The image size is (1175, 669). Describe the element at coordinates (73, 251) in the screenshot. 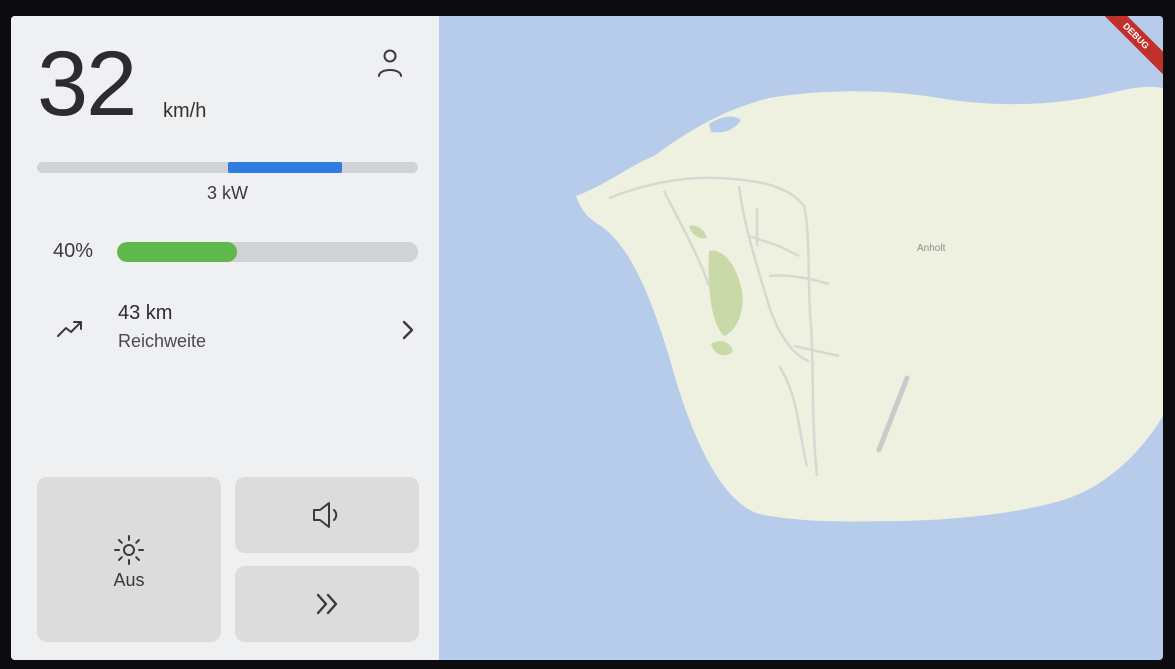

I see `battery-percent: 40%` at that location.